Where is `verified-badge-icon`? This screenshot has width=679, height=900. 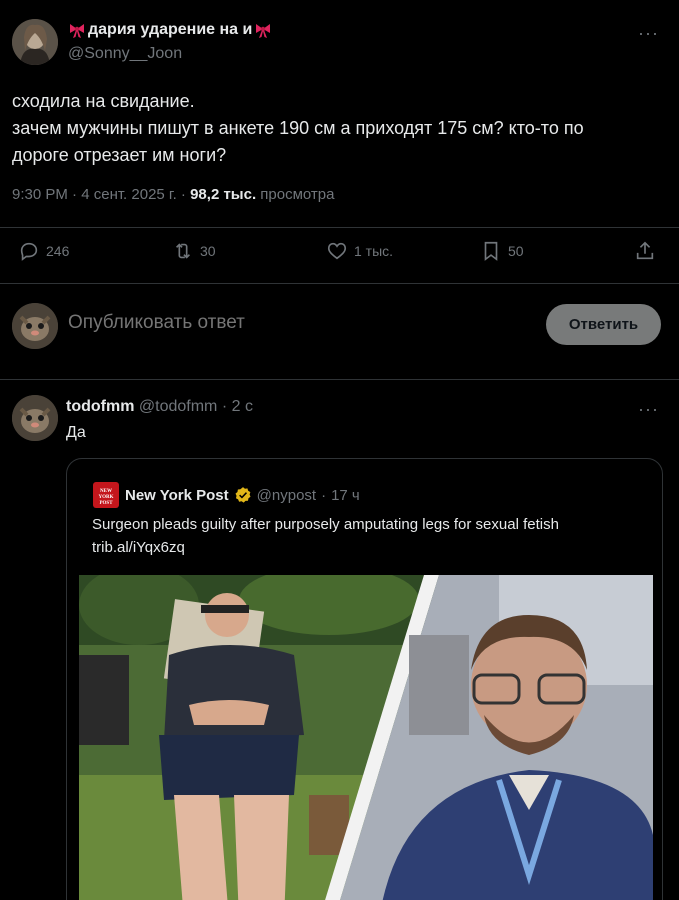 verified-badge-icon is located at coordinates (243, 495).